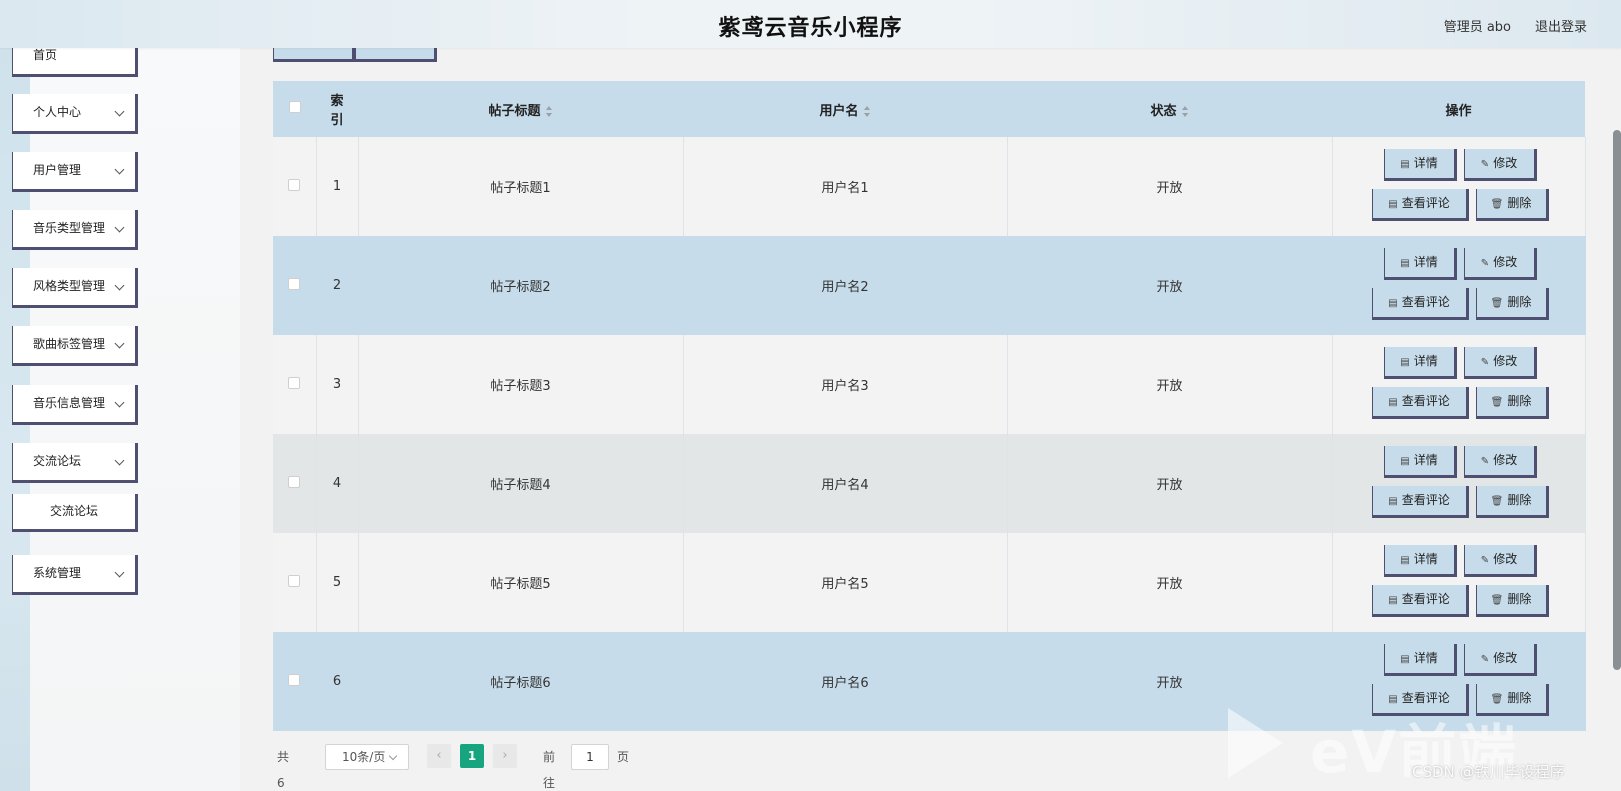 The width and height of the screenshot is (1621, 791). I want to click on sidebar-item-label: 交流论坛, so click(57, 461).